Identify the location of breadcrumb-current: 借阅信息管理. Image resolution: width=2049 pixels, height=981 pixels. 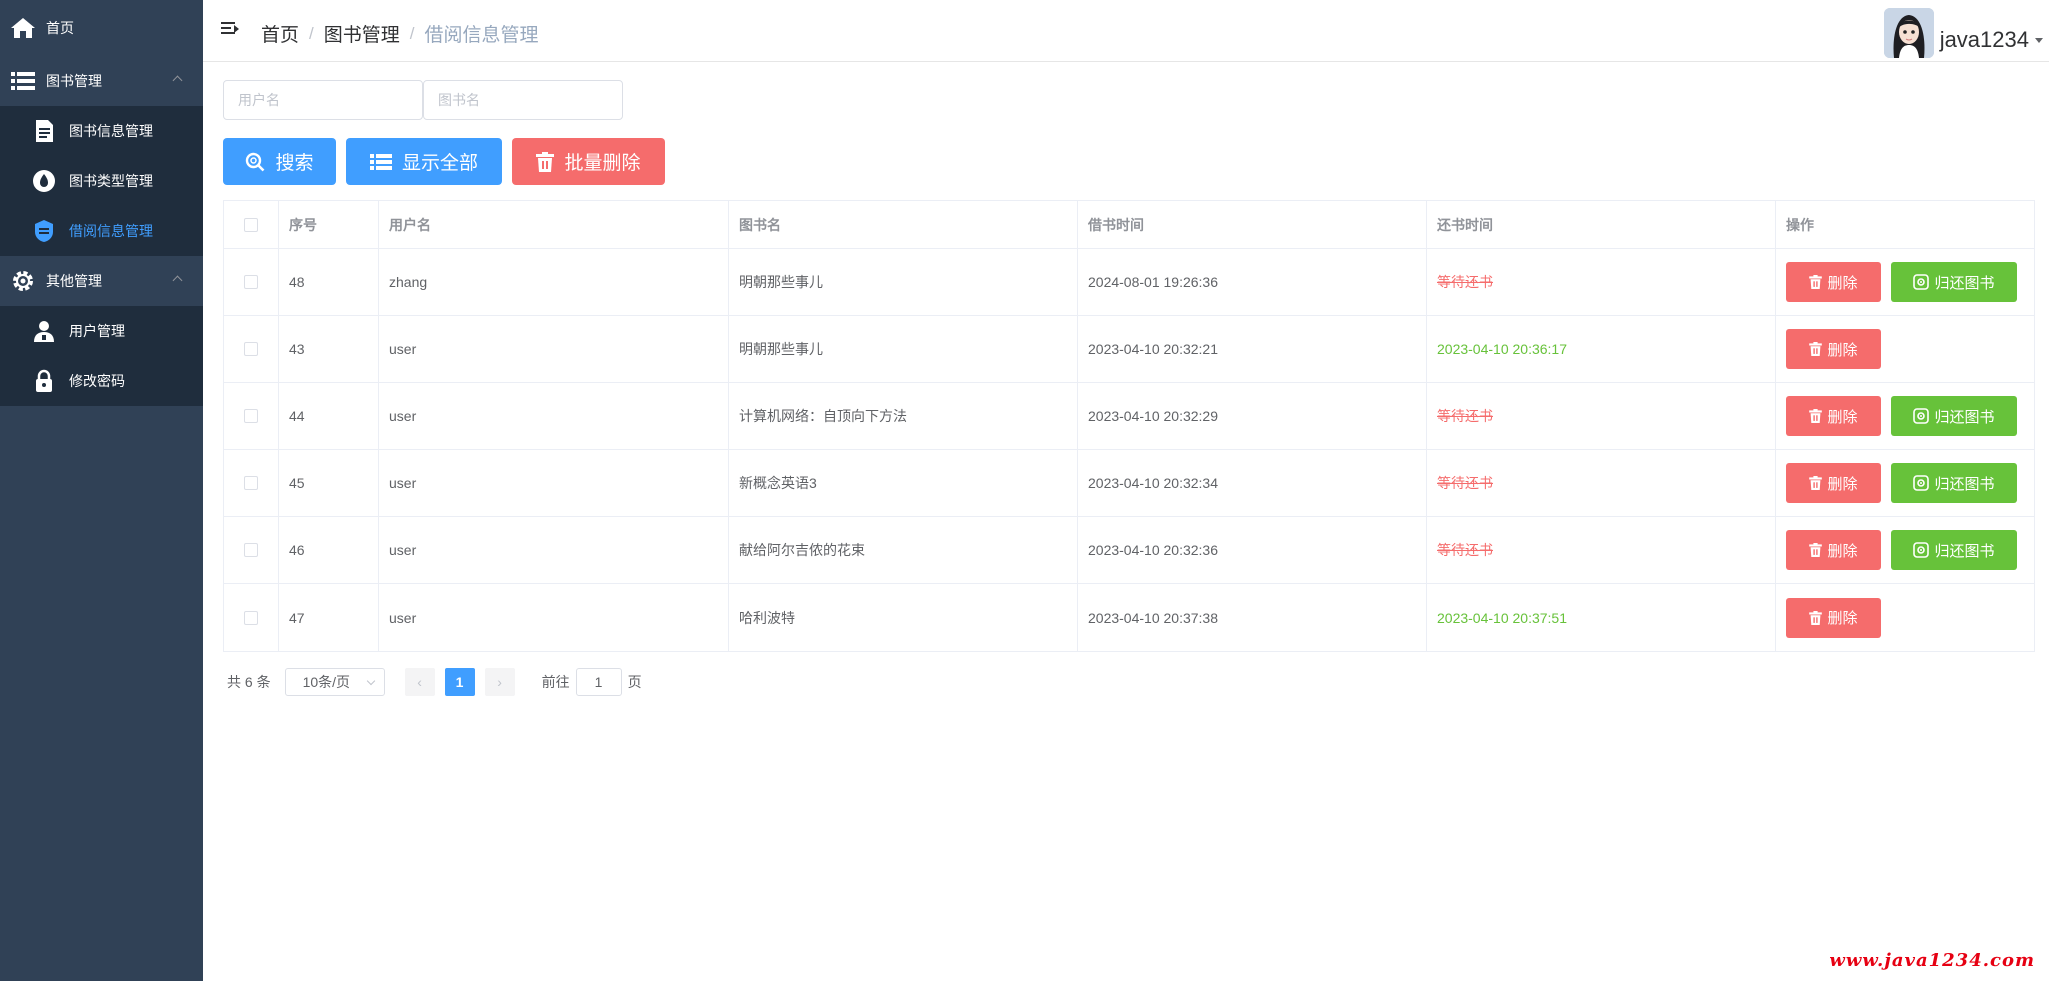
(481, 35).